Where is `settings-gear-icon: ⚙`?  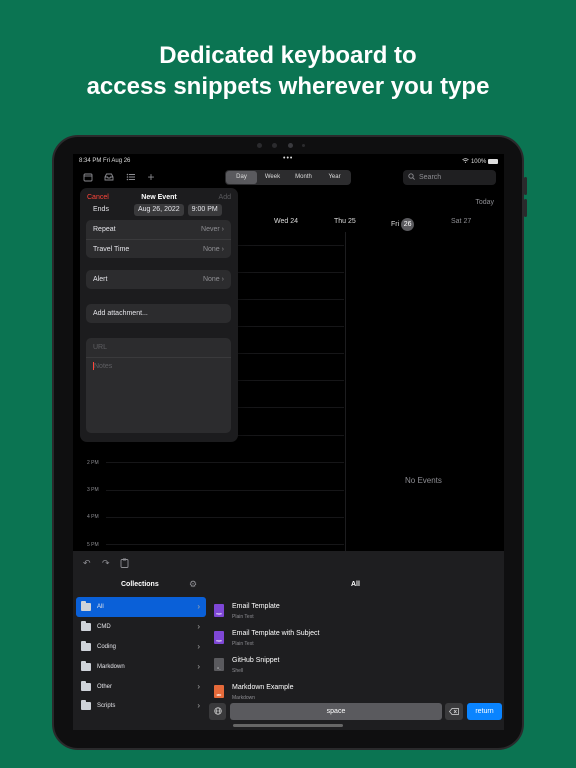 settings-gear-icon: ⚙ is located at coordinates (193, 584).